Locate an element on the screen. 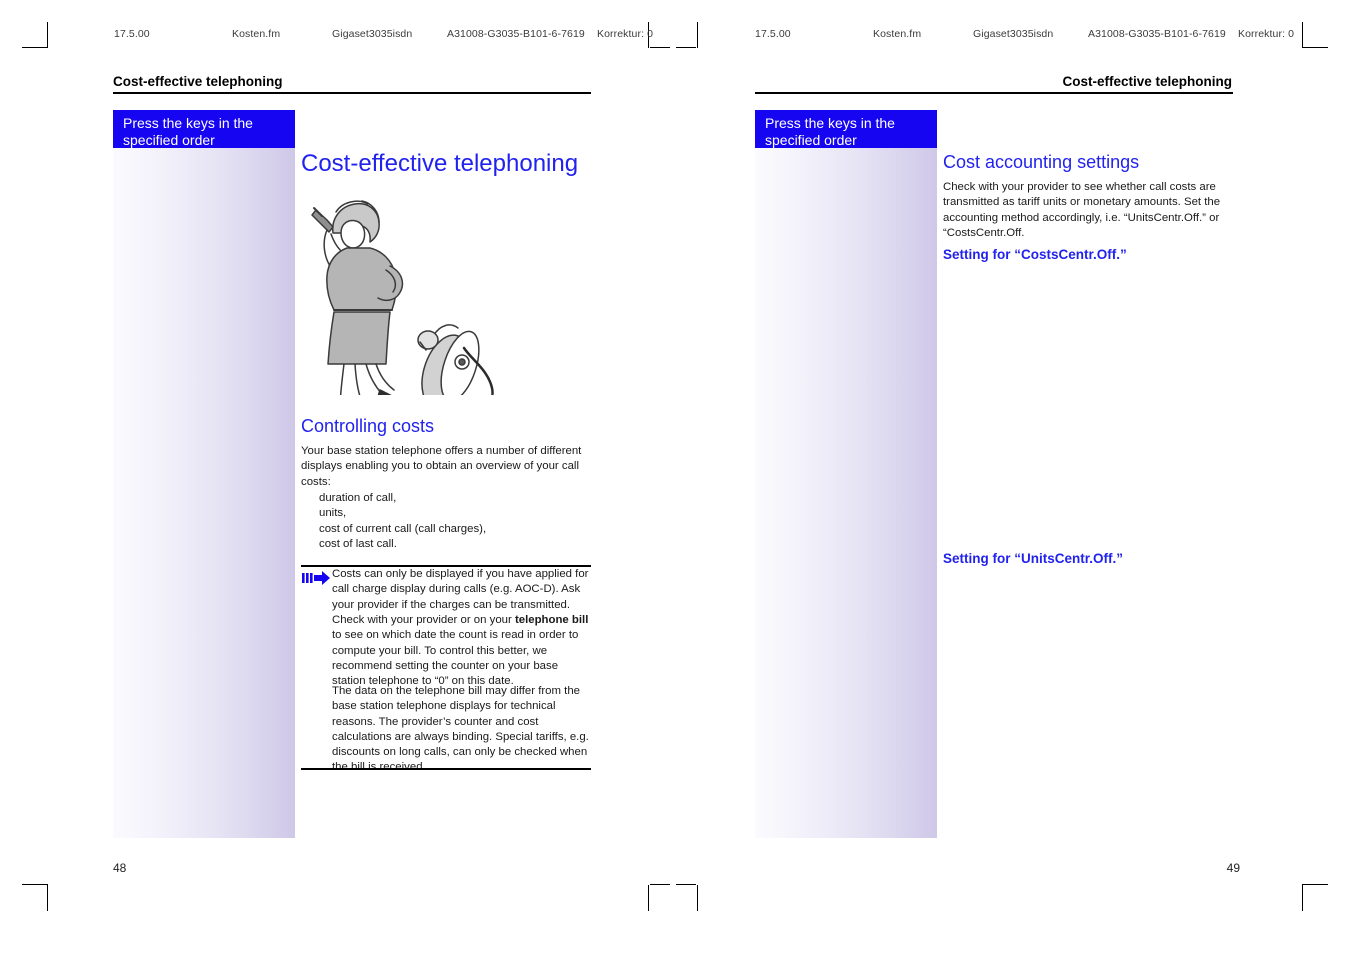 The image size is (1350, 954). page-number-left: 48 is located at coordinates (120, 868).